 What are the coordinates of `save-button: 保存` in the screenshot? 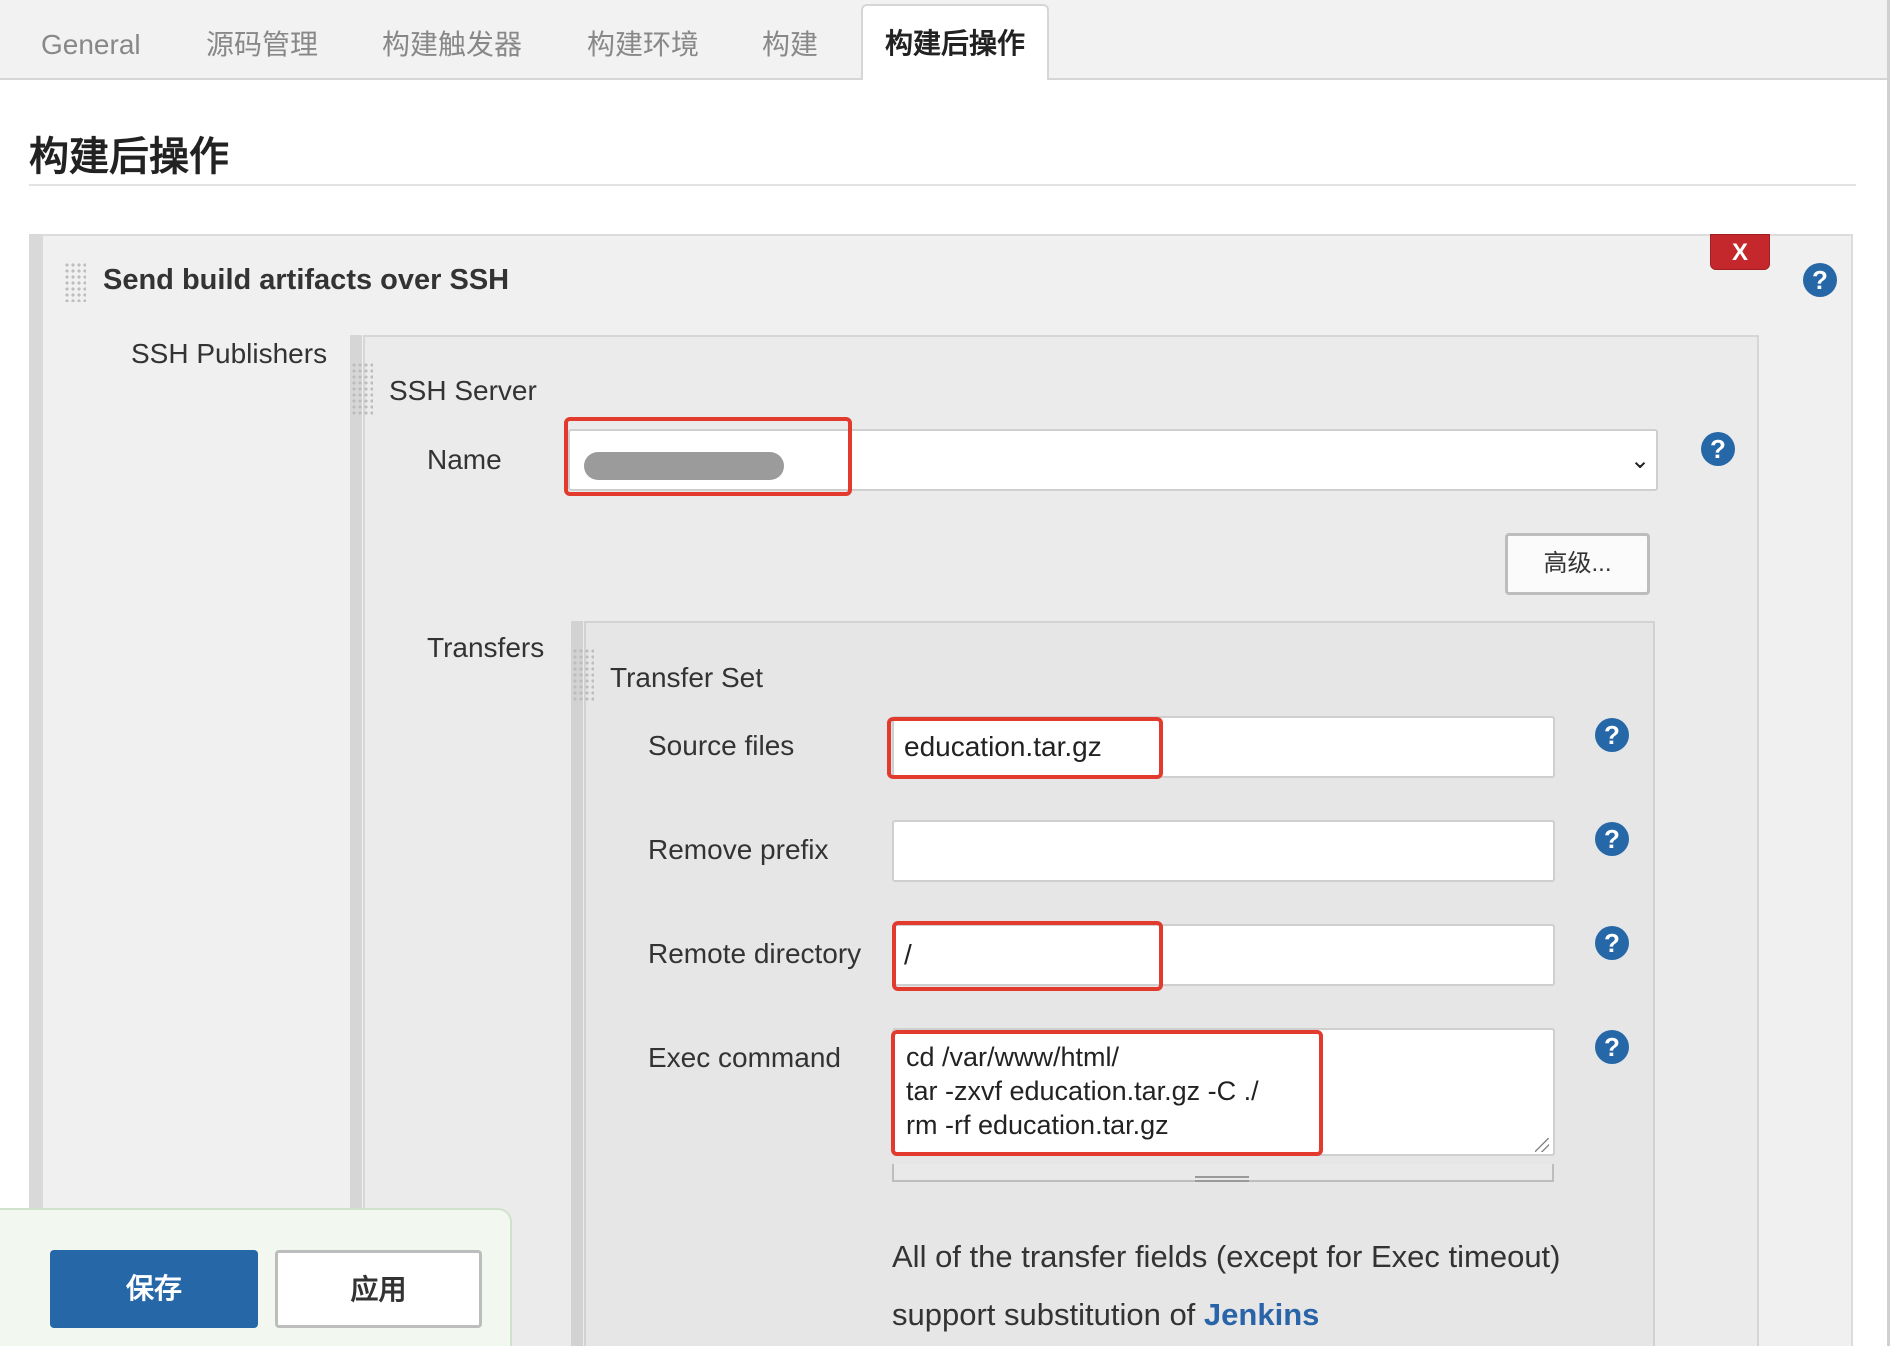 It's located at (154, 1289).